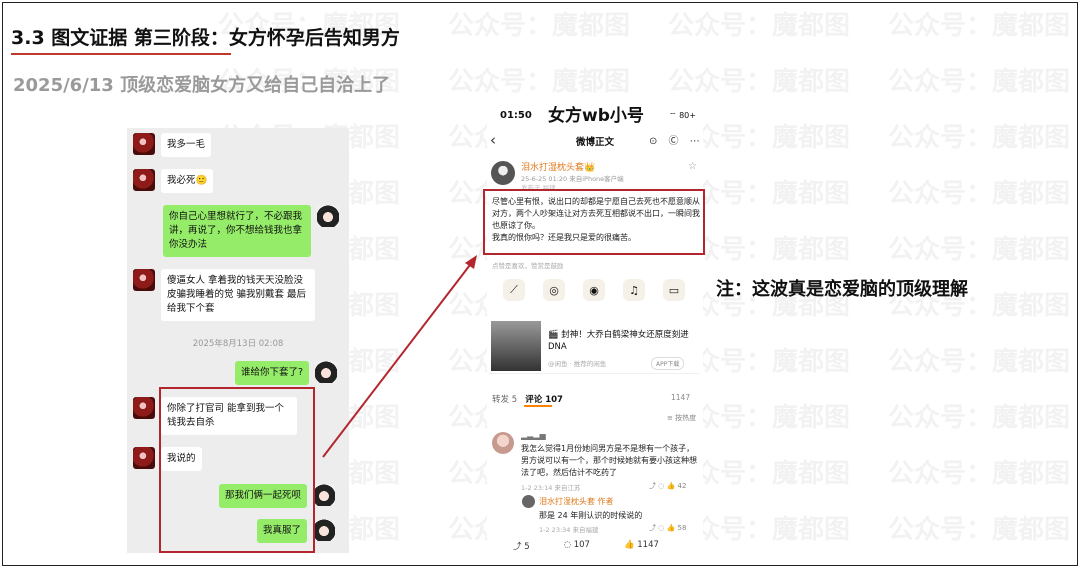  Describe the element at coordinates (667, 528) in the screenshot. I see `reply-actions: ⤴ ◌ 👍 58` at that location.